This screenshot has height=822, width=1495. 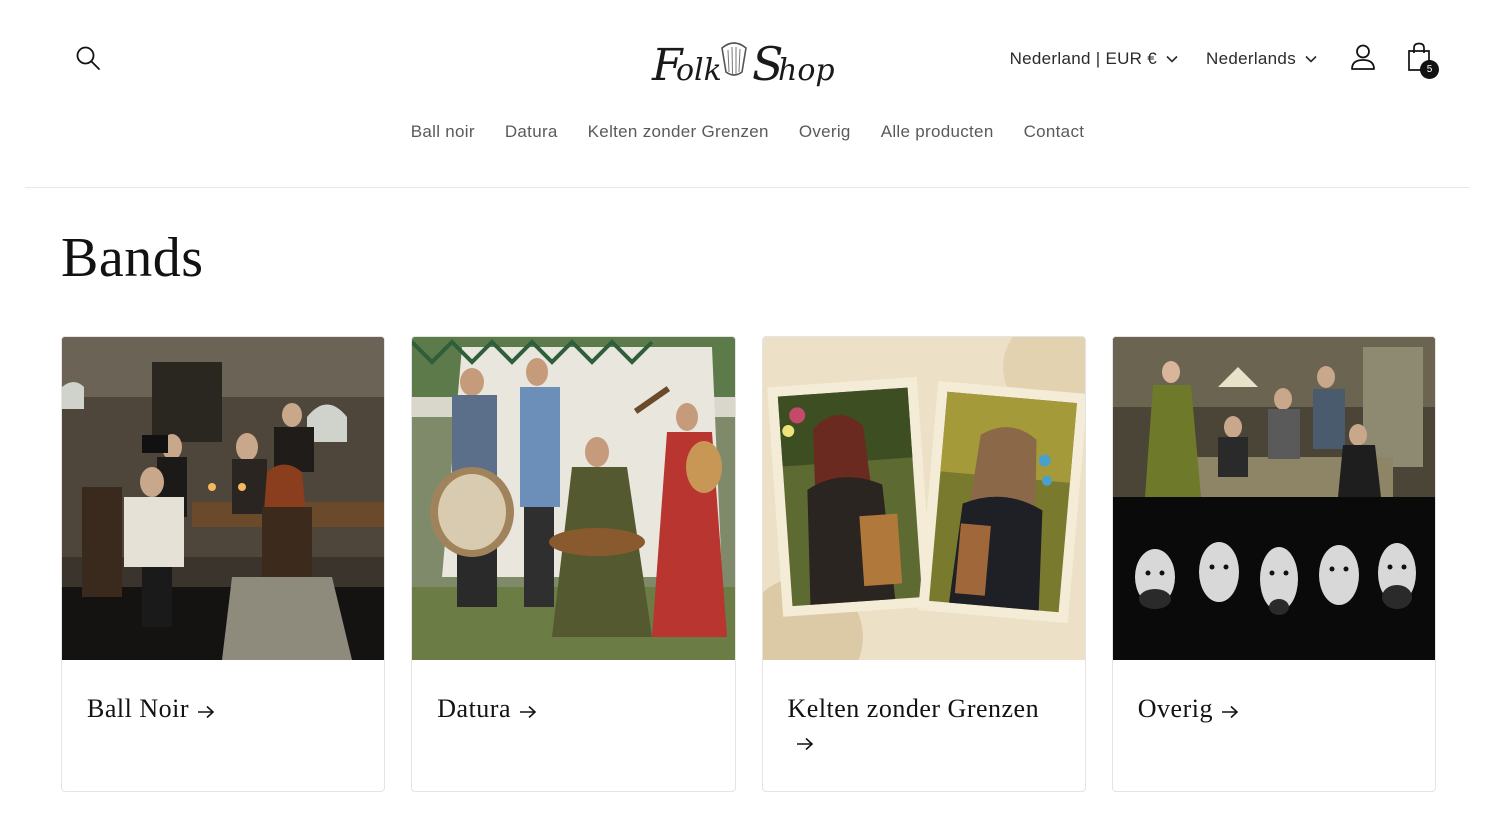 What do you see at coordinates (806, 70) in the screenshot?
I see `svg-text: hop` at bounding box center [806, 70].